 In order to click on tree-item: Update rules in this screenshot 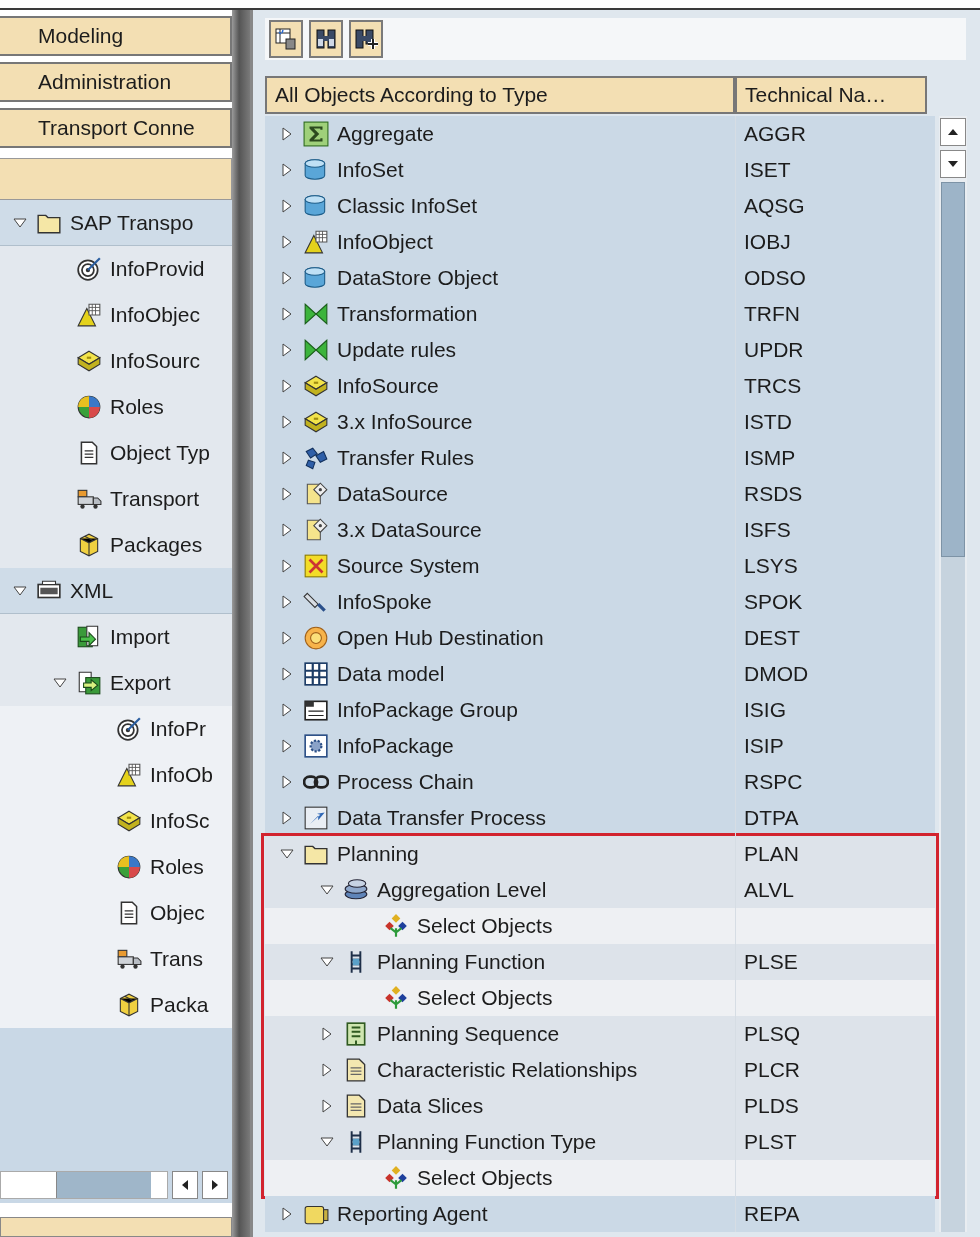, I will do `click(397, 350)`.